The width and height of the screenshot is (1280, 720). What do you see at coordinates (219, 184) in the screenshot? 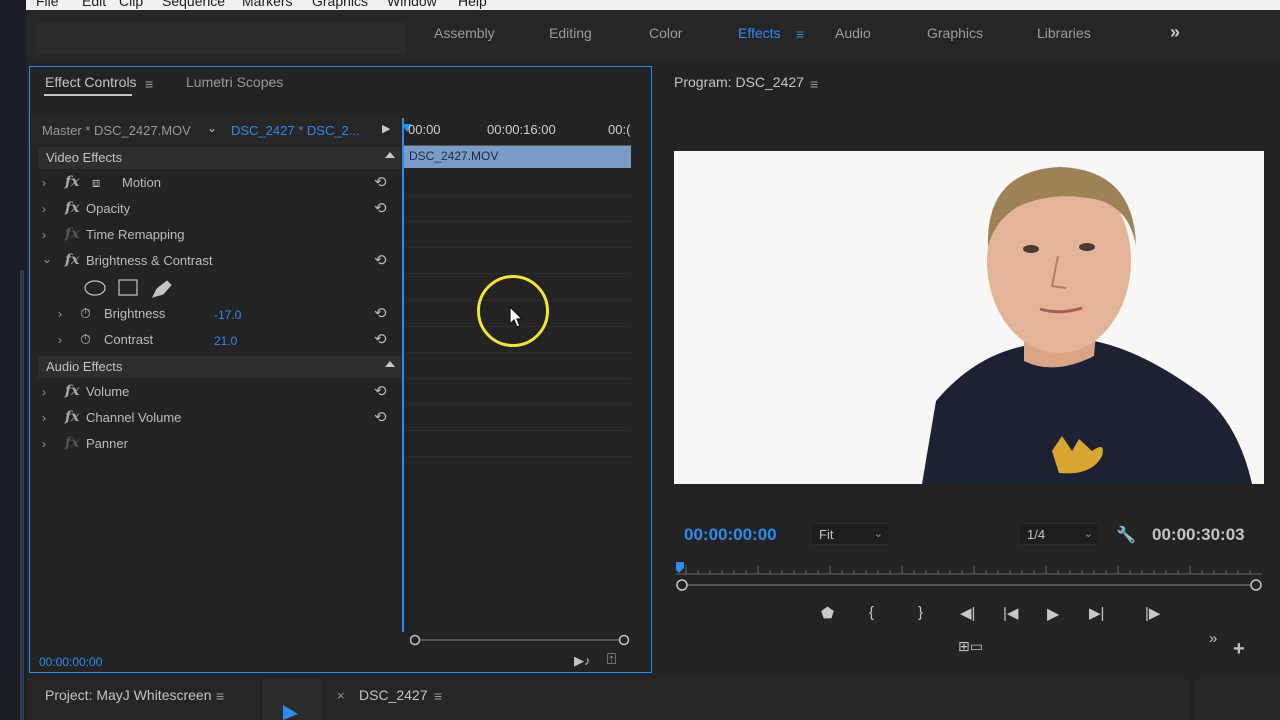
I see `effect-row-motion: › fx ⧈ Motion ⟲` at bounding box center [219, 184].